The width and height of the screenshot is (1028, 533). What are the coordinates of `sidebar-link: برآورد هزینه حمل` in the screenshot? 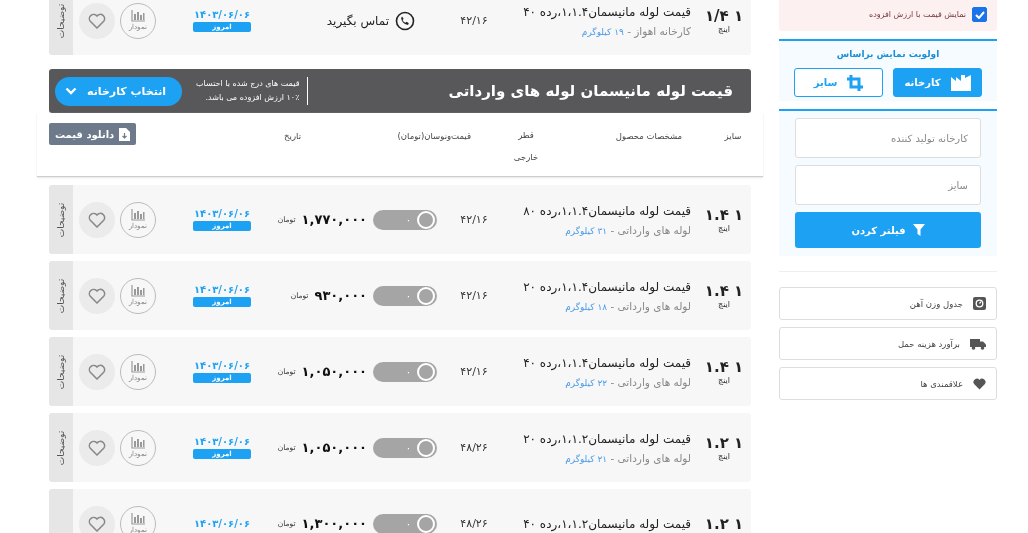 It's located at (888, 343).